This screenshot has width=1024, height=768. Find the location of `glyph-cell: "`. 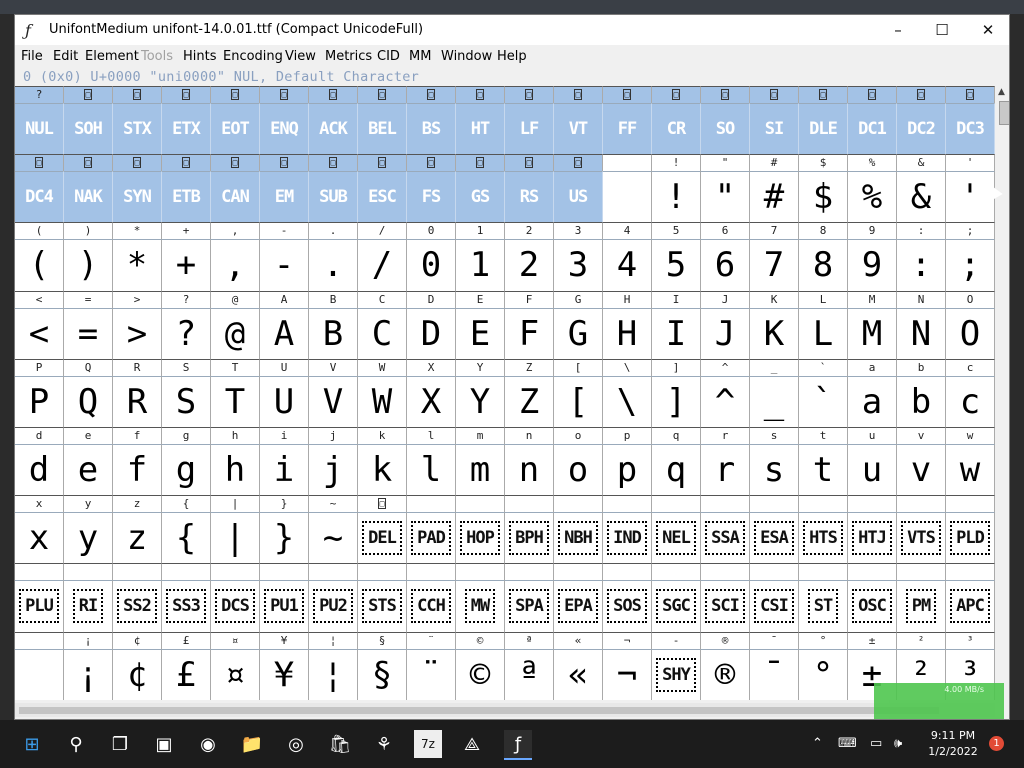

glyph-cell: " is located at coordinates (725, 197).